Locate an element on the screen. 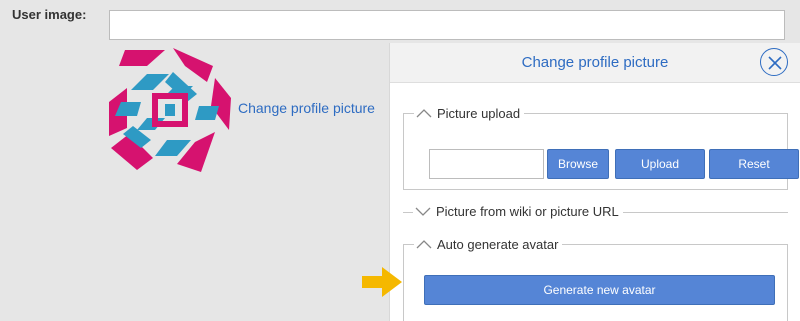 The image size is (800, 321). auto-generate-avatar-section: Auto generate avatar Generate new avatar is located at coordinates (595, 279).